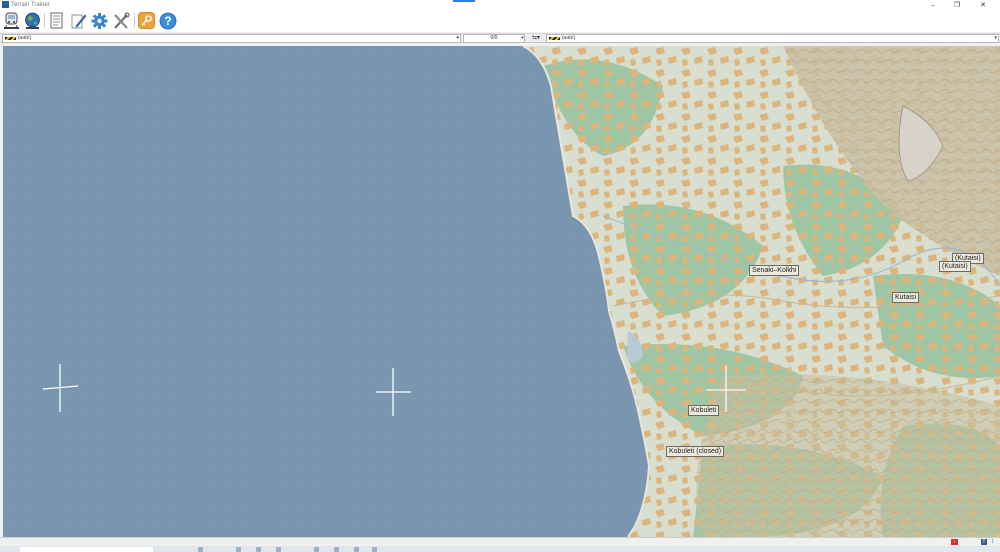 The image size is (1000, 552). Describe the element at coordinates (500, 21) in the screenshot. I see `toolbar: ?` at that location.